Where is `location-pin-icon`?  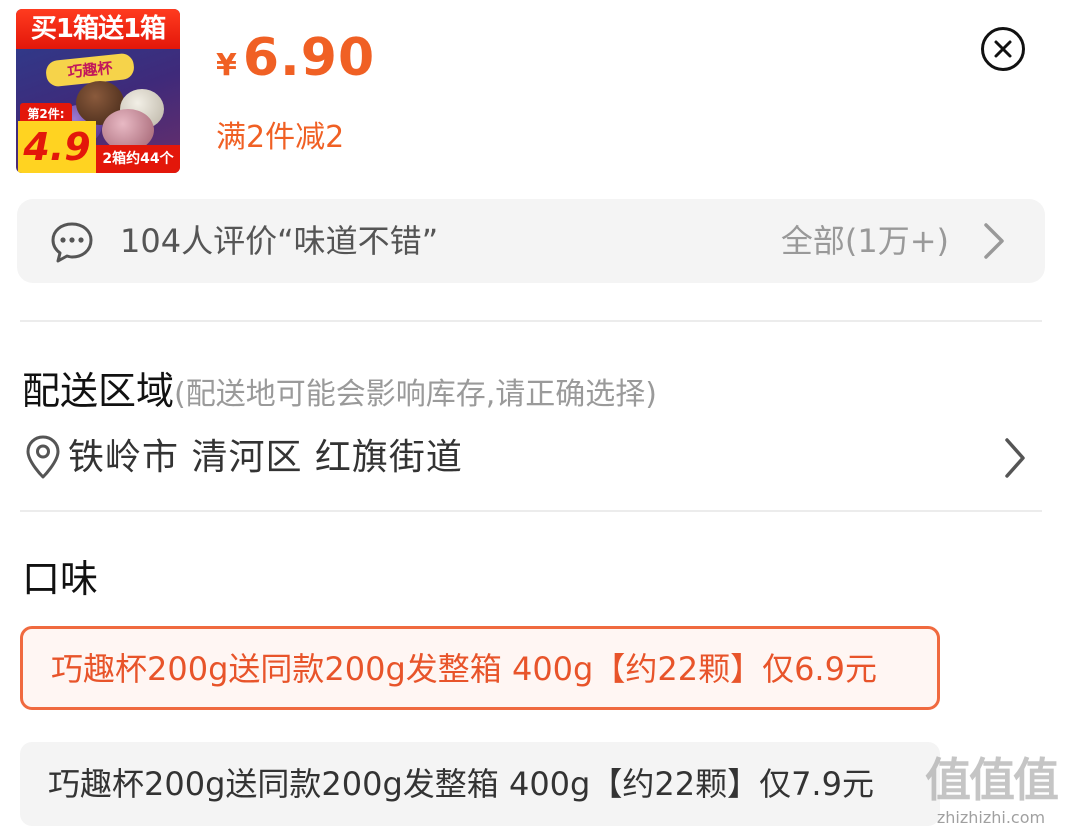 location-pin-icon is located at coordinates (43, 457).